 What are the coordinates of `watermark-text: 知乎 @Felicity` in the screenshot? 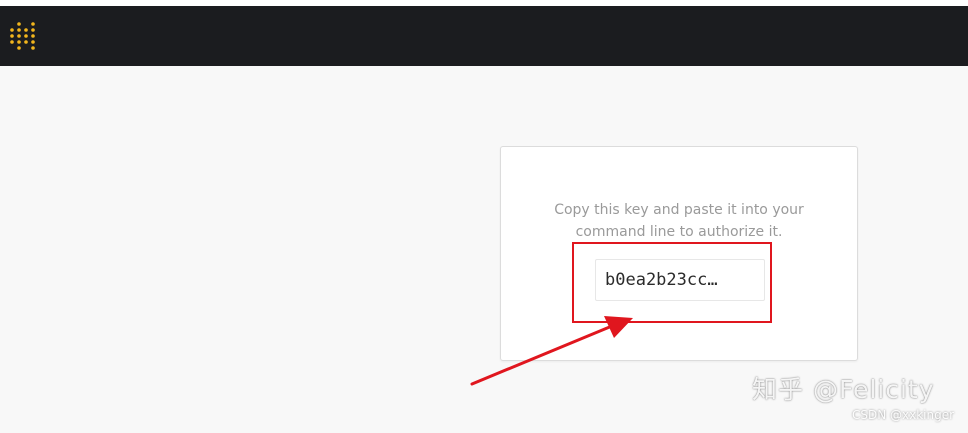 It's located at (843, 389).